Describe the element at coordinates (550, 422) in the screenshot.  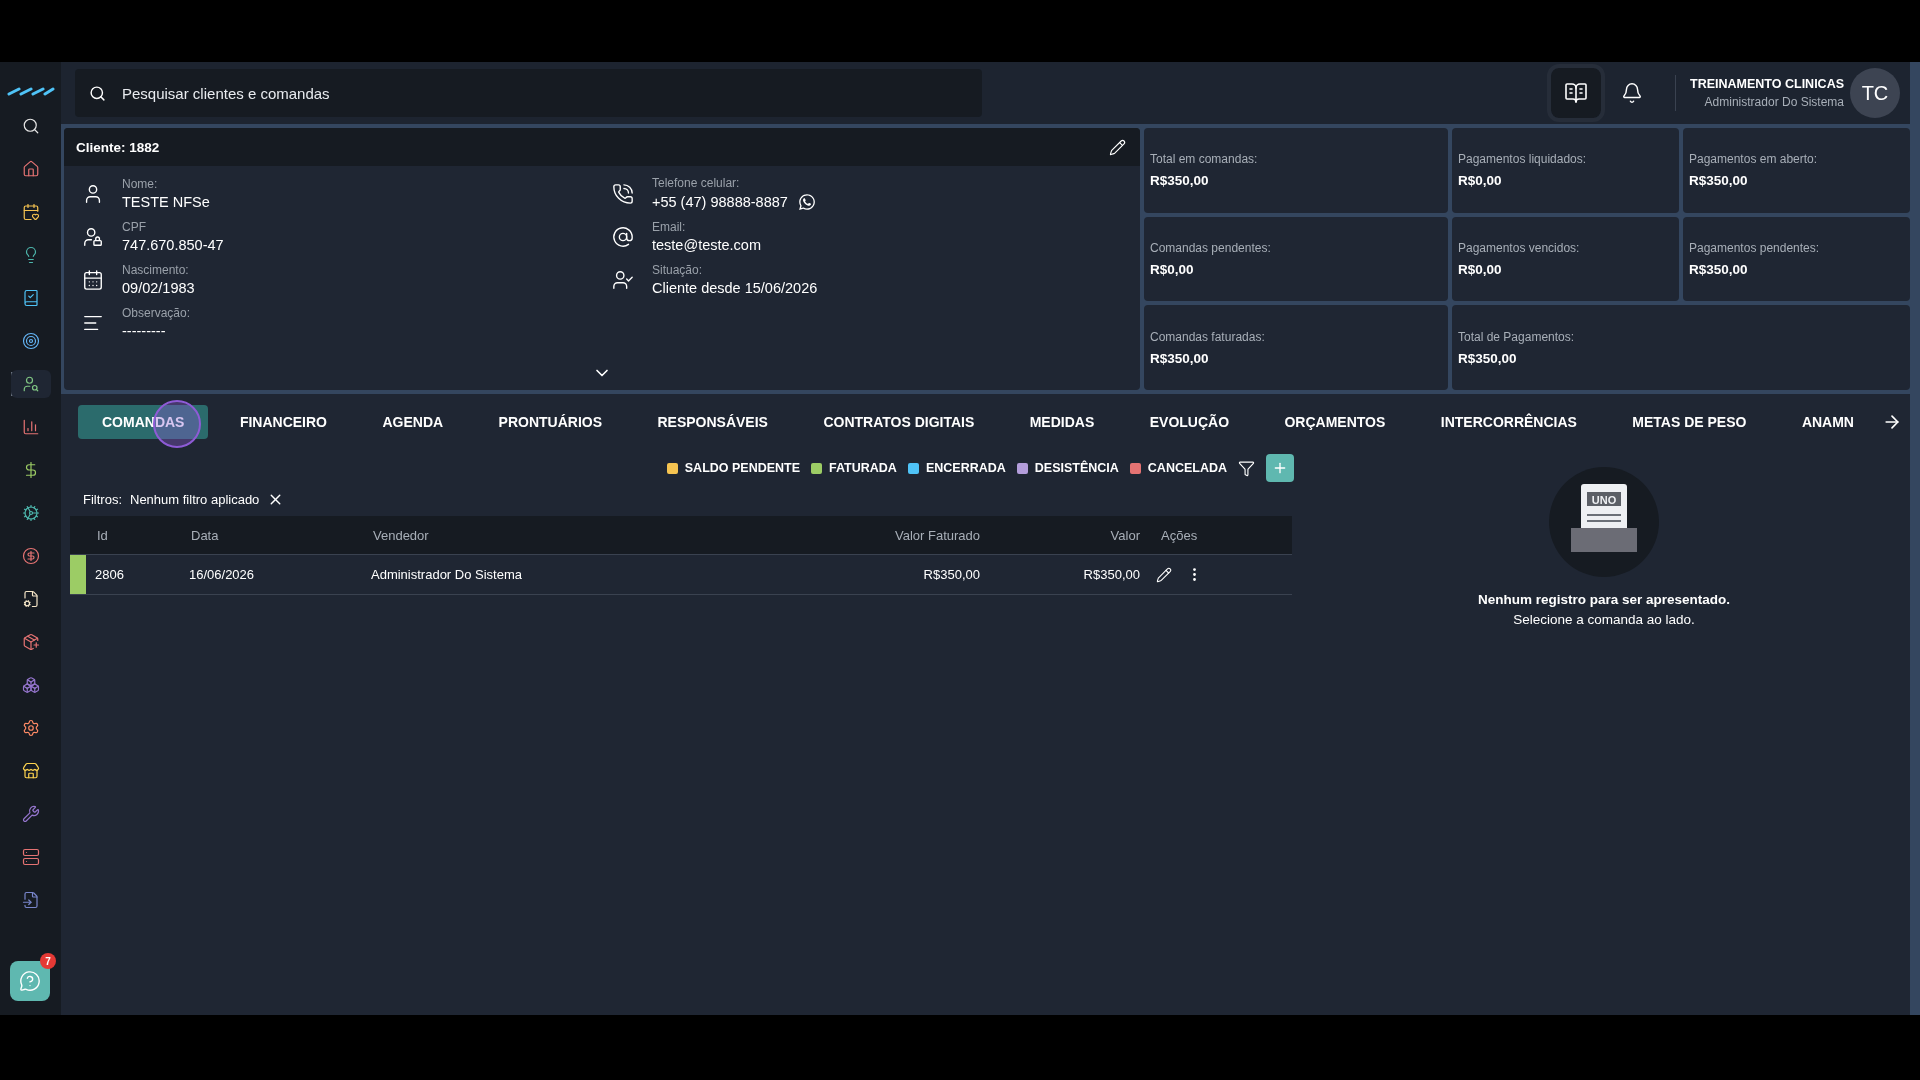
I see `tab: PRONTUÁRIOS` at that location.